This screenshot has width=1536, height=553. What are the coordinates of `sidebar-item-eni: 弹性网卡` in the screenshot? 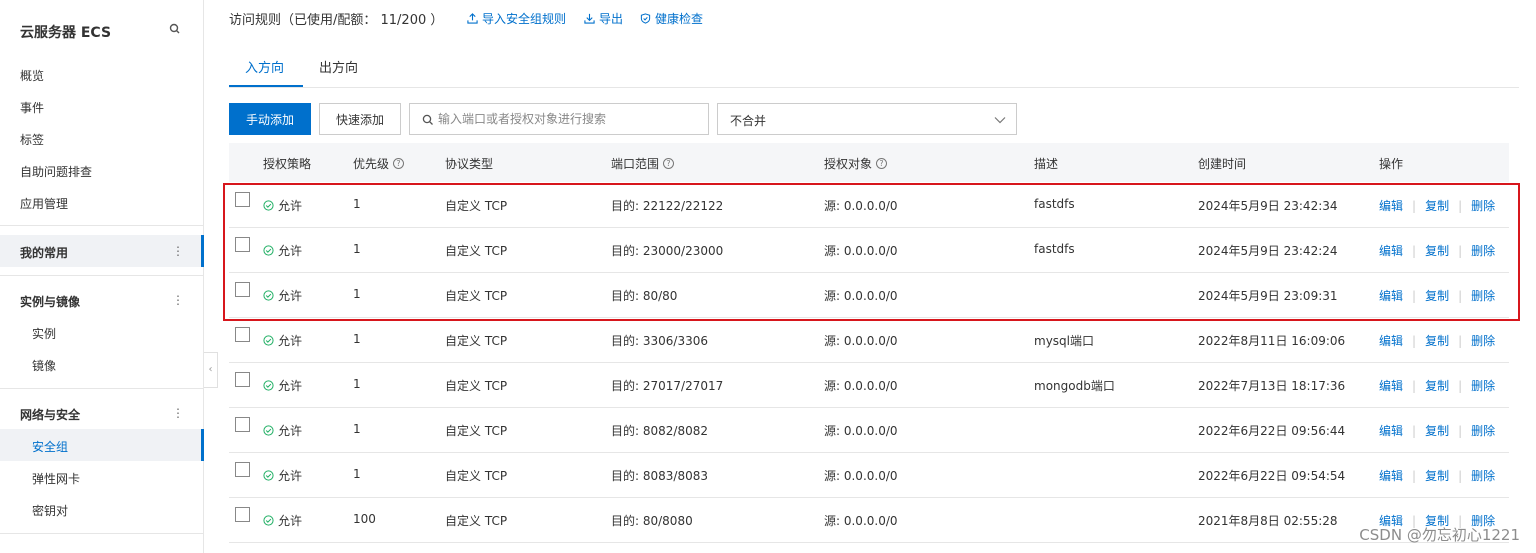 It's located at (56, 478).